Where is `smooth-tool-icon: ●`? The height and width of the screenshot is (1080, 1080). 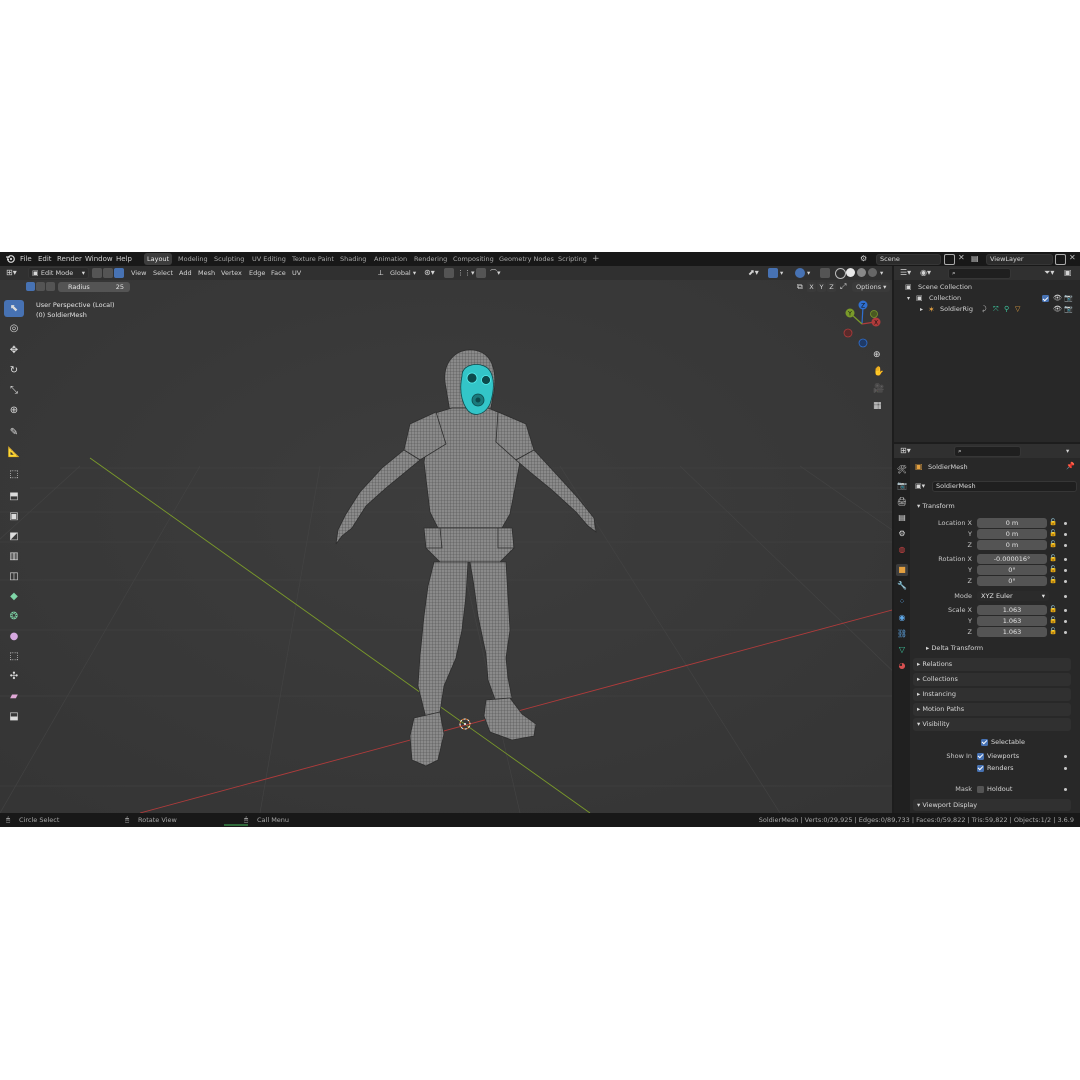 smooth-tool-icon: ● is located at coordinates (14, 636).